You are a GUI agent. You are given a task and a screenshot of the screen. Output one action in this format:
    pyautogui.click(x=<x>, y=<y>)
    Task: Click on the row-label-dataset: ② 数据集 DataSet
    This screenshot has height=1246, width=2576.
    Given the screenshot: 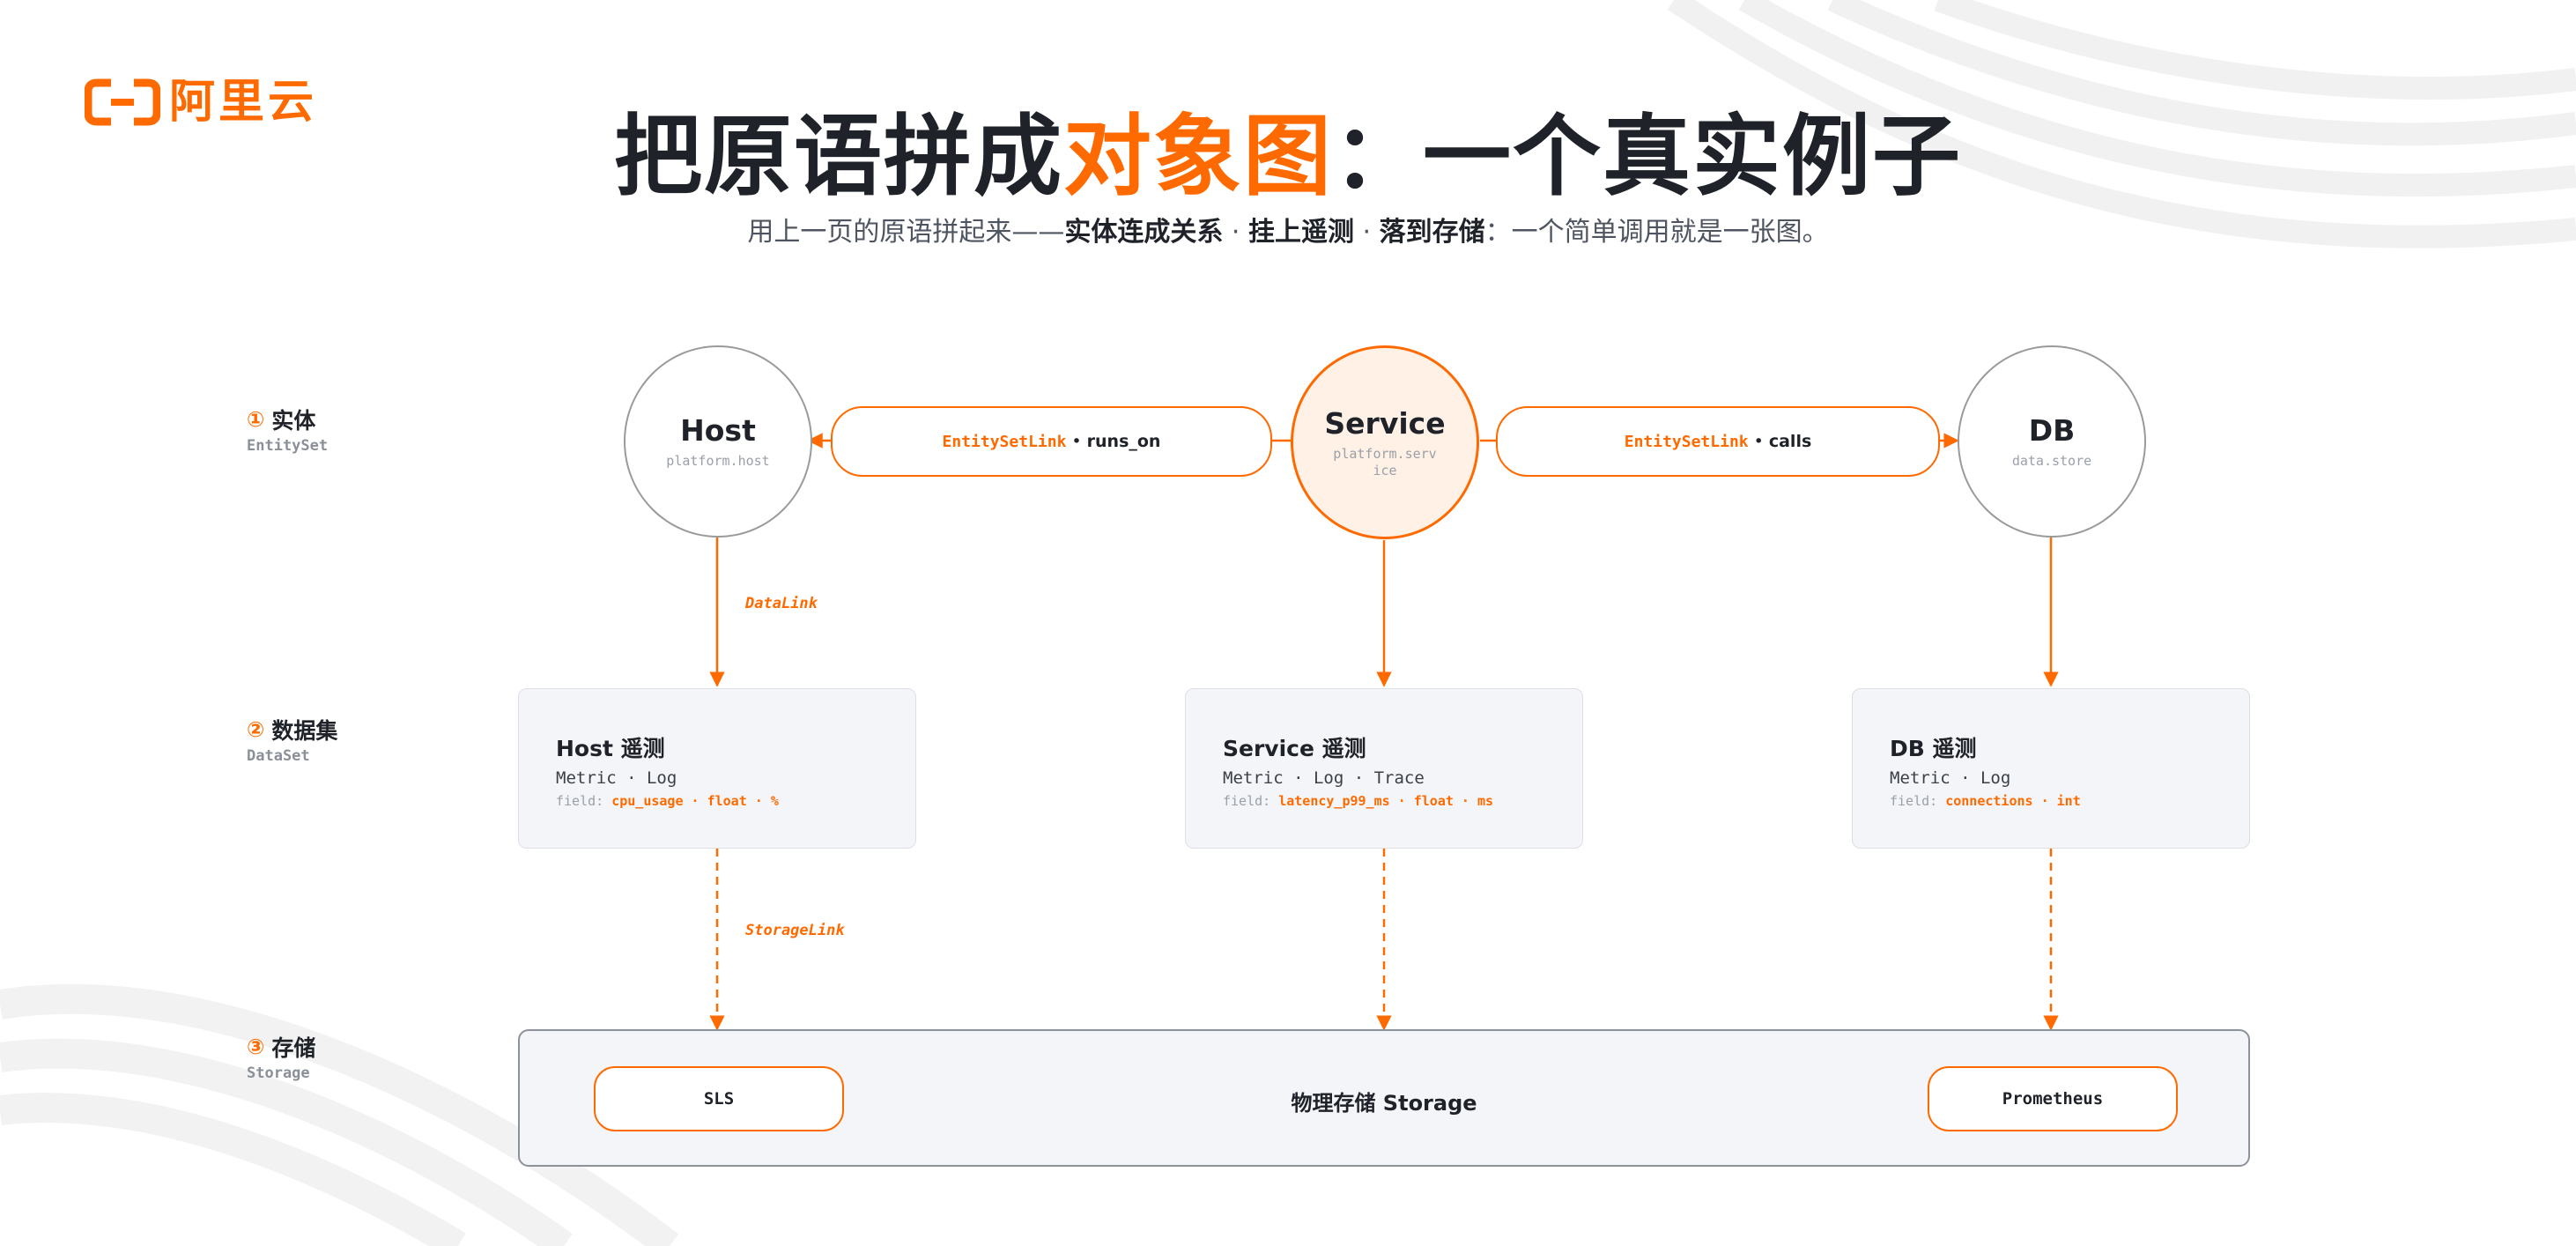 What is the action you would take?
    pyautogui.click(x=292, y=740)
    